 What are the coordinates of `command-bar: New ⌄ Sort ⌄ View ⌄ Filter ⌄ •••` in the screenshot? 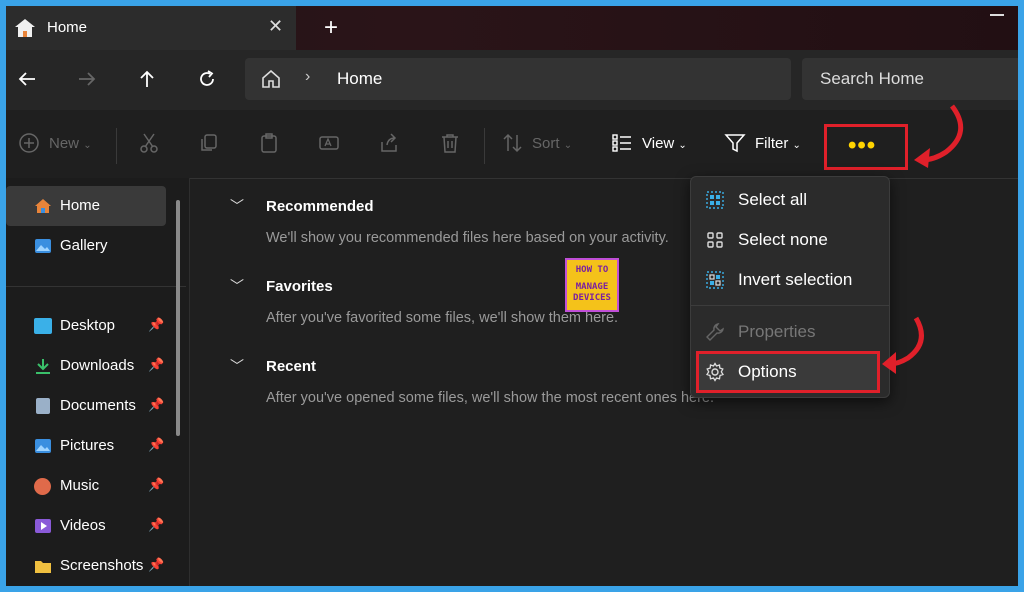 It's located at (512, 144).